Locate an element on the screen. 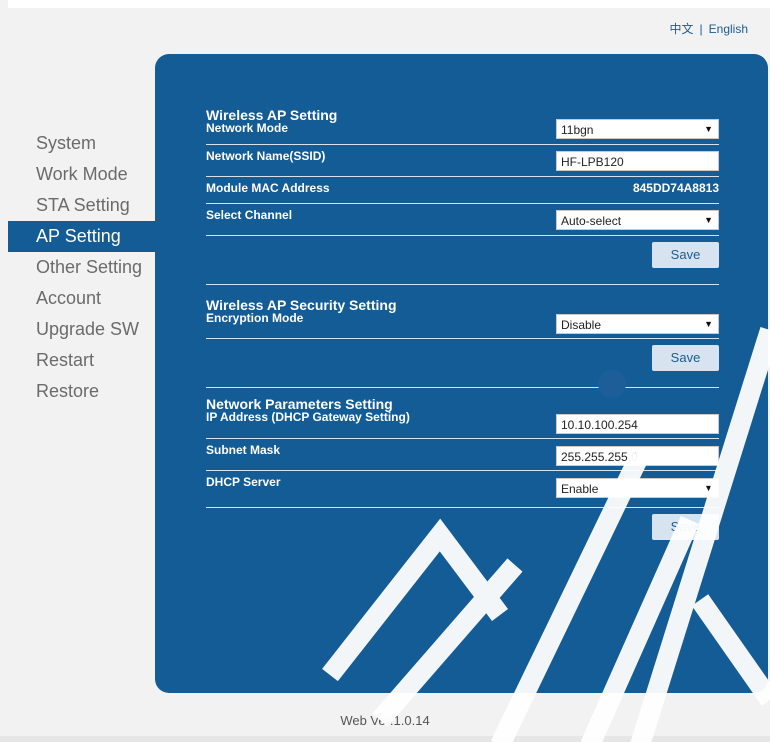  subnet-value: 255.255.255.0 is located at coordinates (599, 457).